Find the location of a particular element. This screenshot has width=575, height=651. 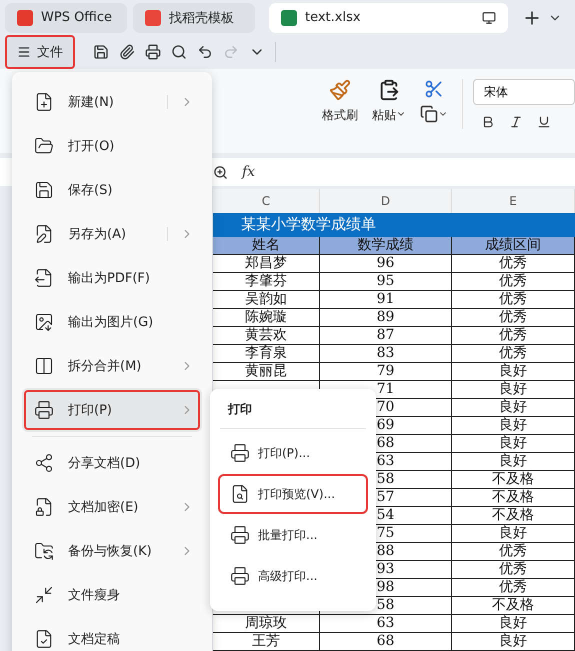

paste-button: 粘贴 is located at coordinates (389, 101).